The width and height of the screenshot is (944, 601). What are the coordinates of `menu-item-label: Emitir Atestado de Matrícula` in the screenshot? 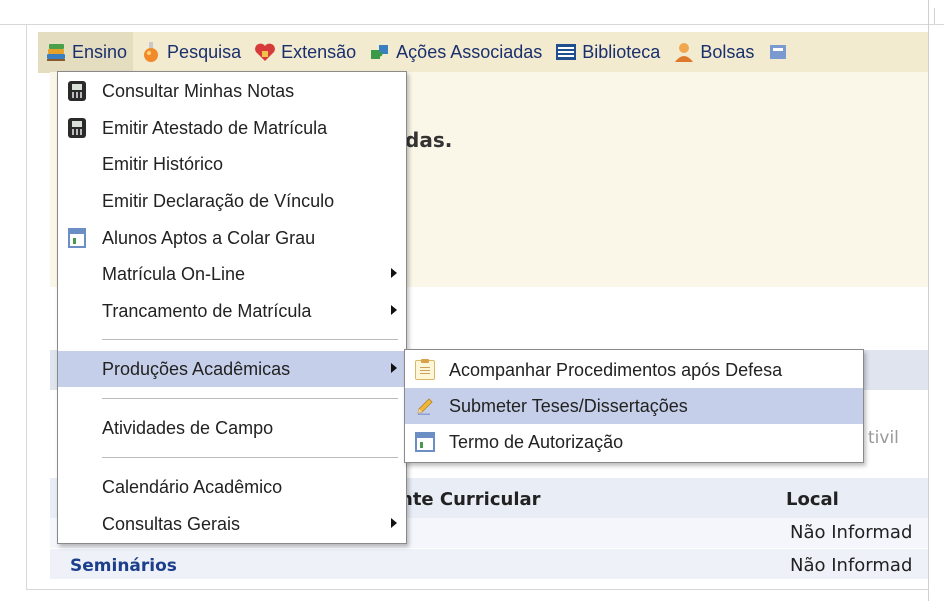 It's located at (215, 127).